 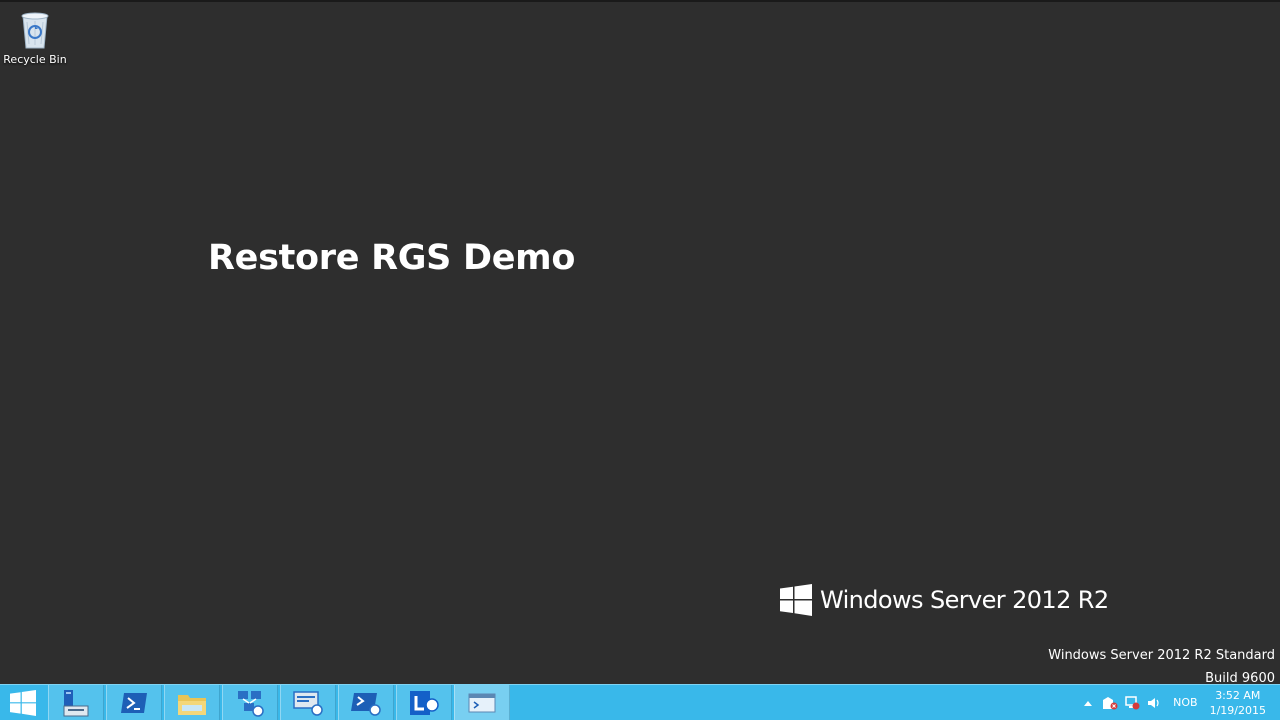 I want to click on folder-icon, so click(x=192, y=704).